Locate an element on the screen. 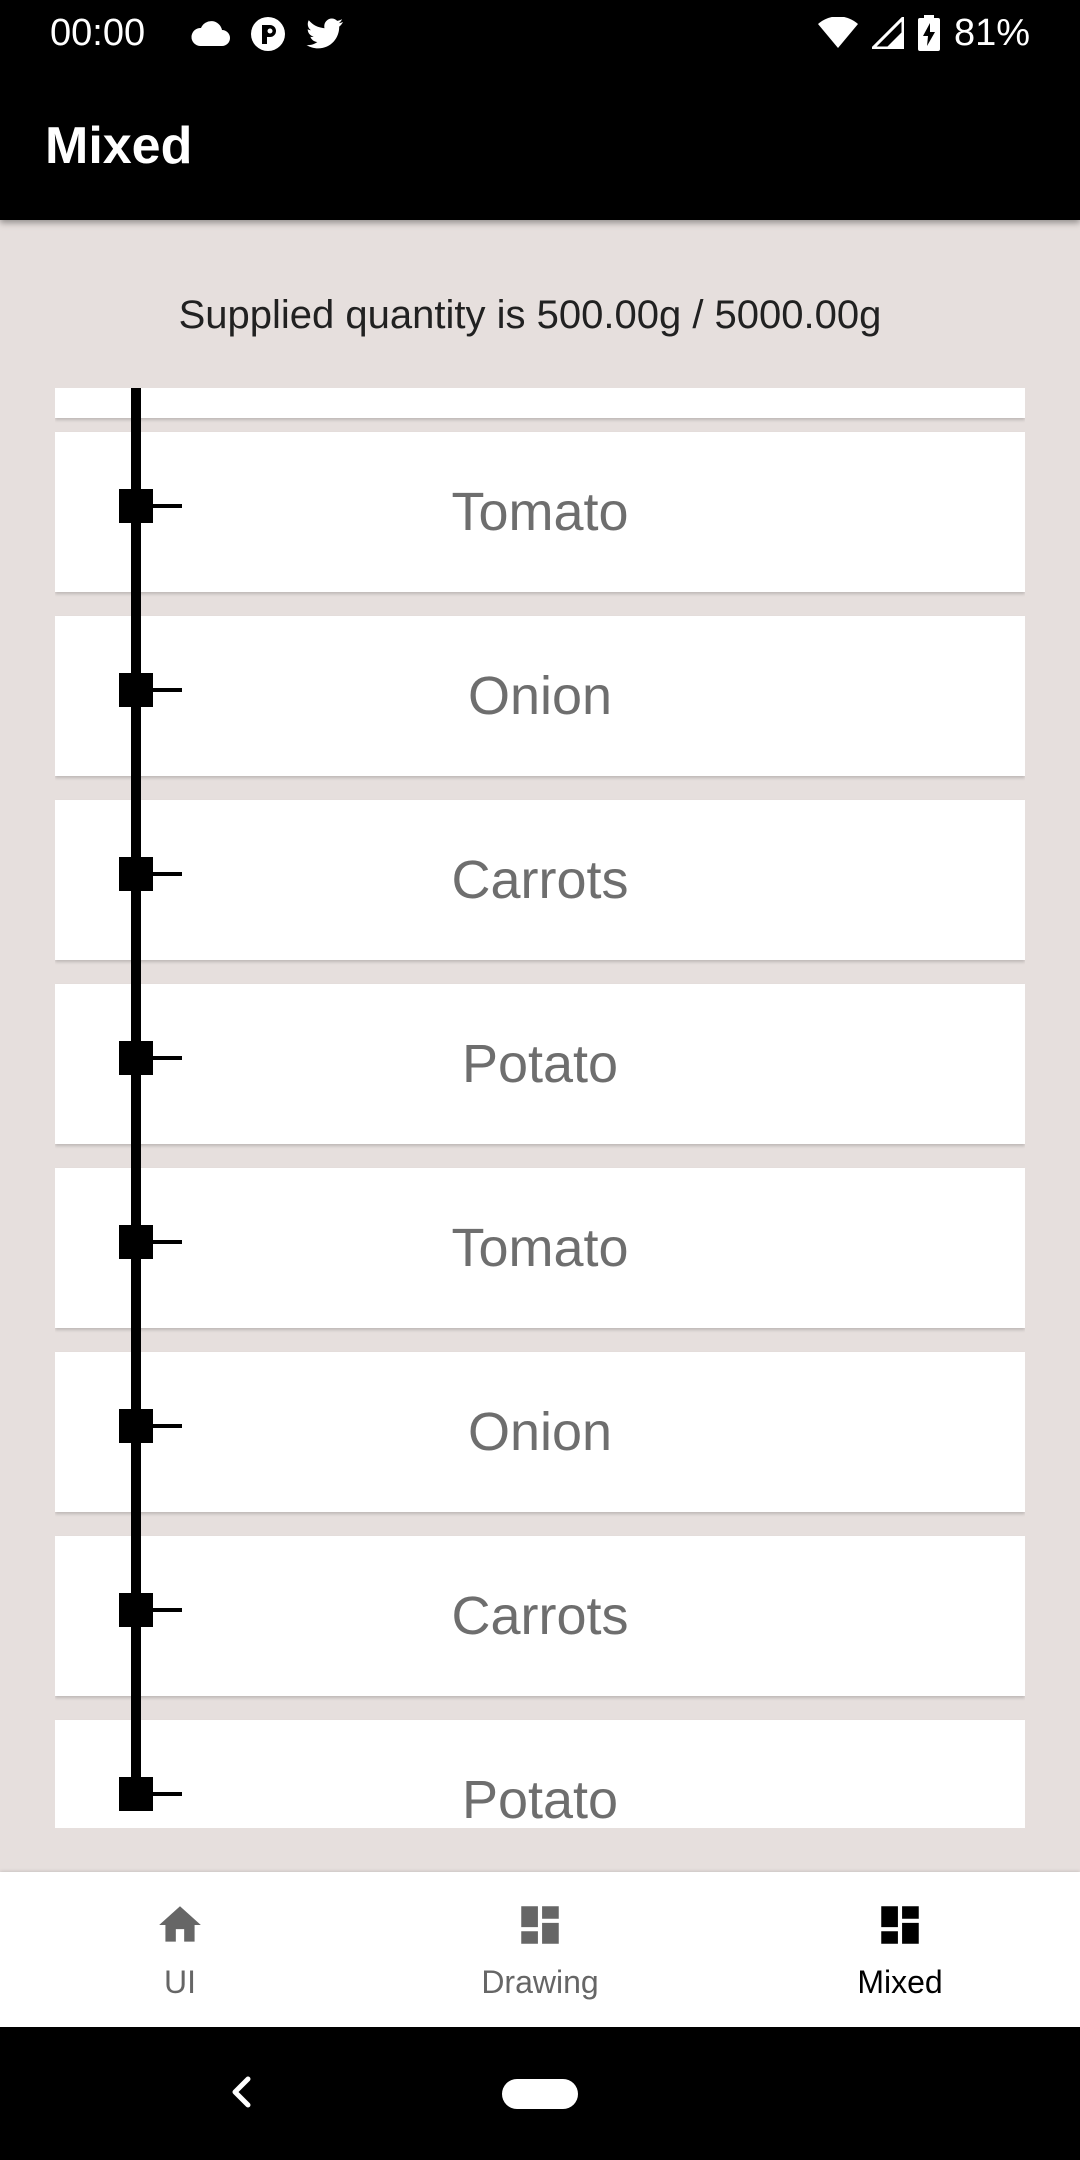 The width and height of the screenshot is (1080, 2160). cellular-signal-icon is located at coordinates (887, 33).